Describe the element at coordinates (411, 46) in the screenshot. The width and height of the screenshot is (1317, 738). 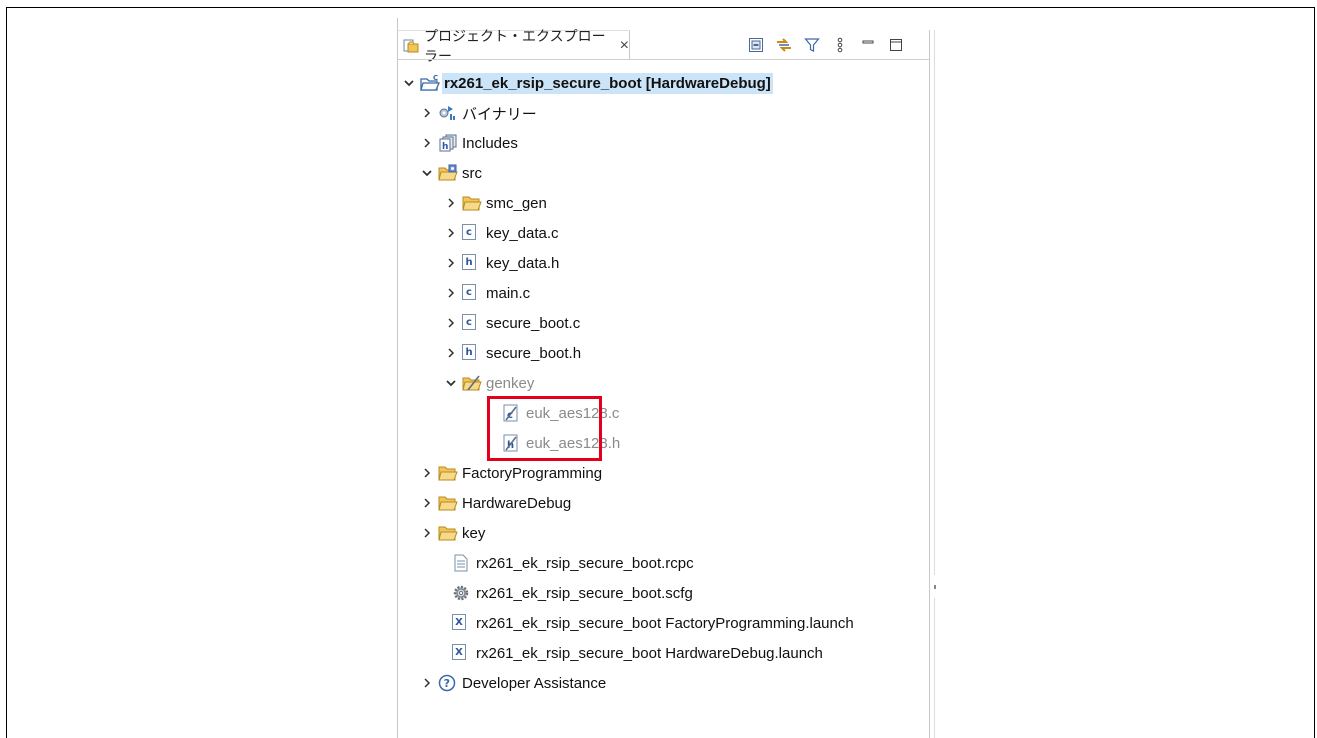
I see `project-explorer-icon` at that location.